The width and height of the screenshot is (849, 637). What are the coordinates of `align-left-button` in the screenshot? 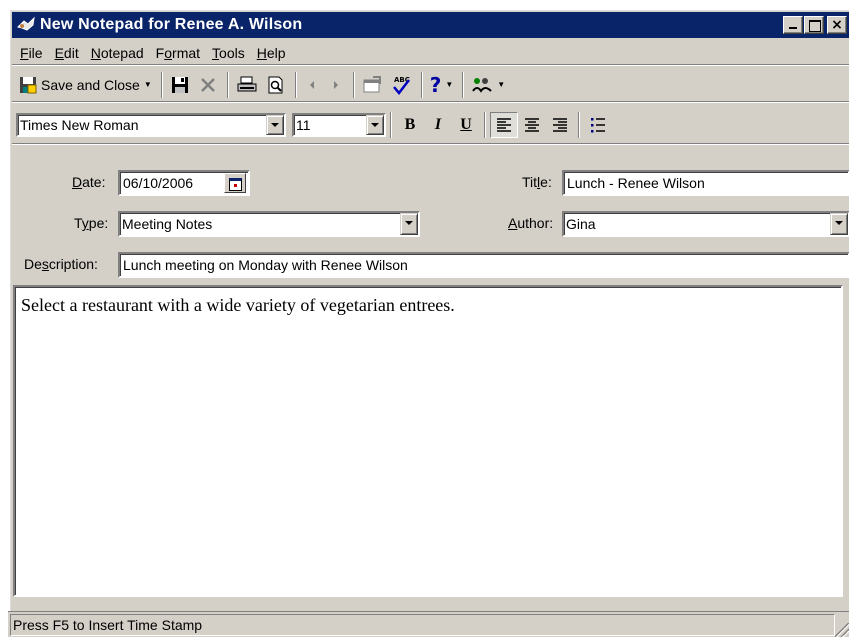 It's located at (504, 124).